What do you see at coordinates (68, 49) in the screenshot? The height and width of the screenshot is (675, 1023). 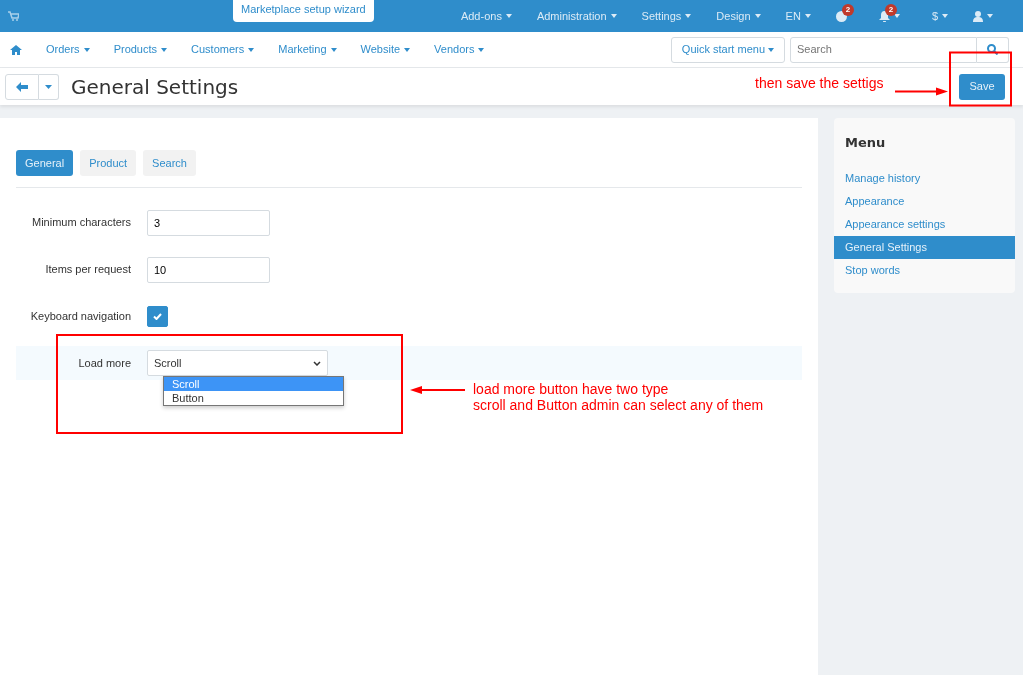 I see `nav-menu: Orders` at bounding box center [68, 49].